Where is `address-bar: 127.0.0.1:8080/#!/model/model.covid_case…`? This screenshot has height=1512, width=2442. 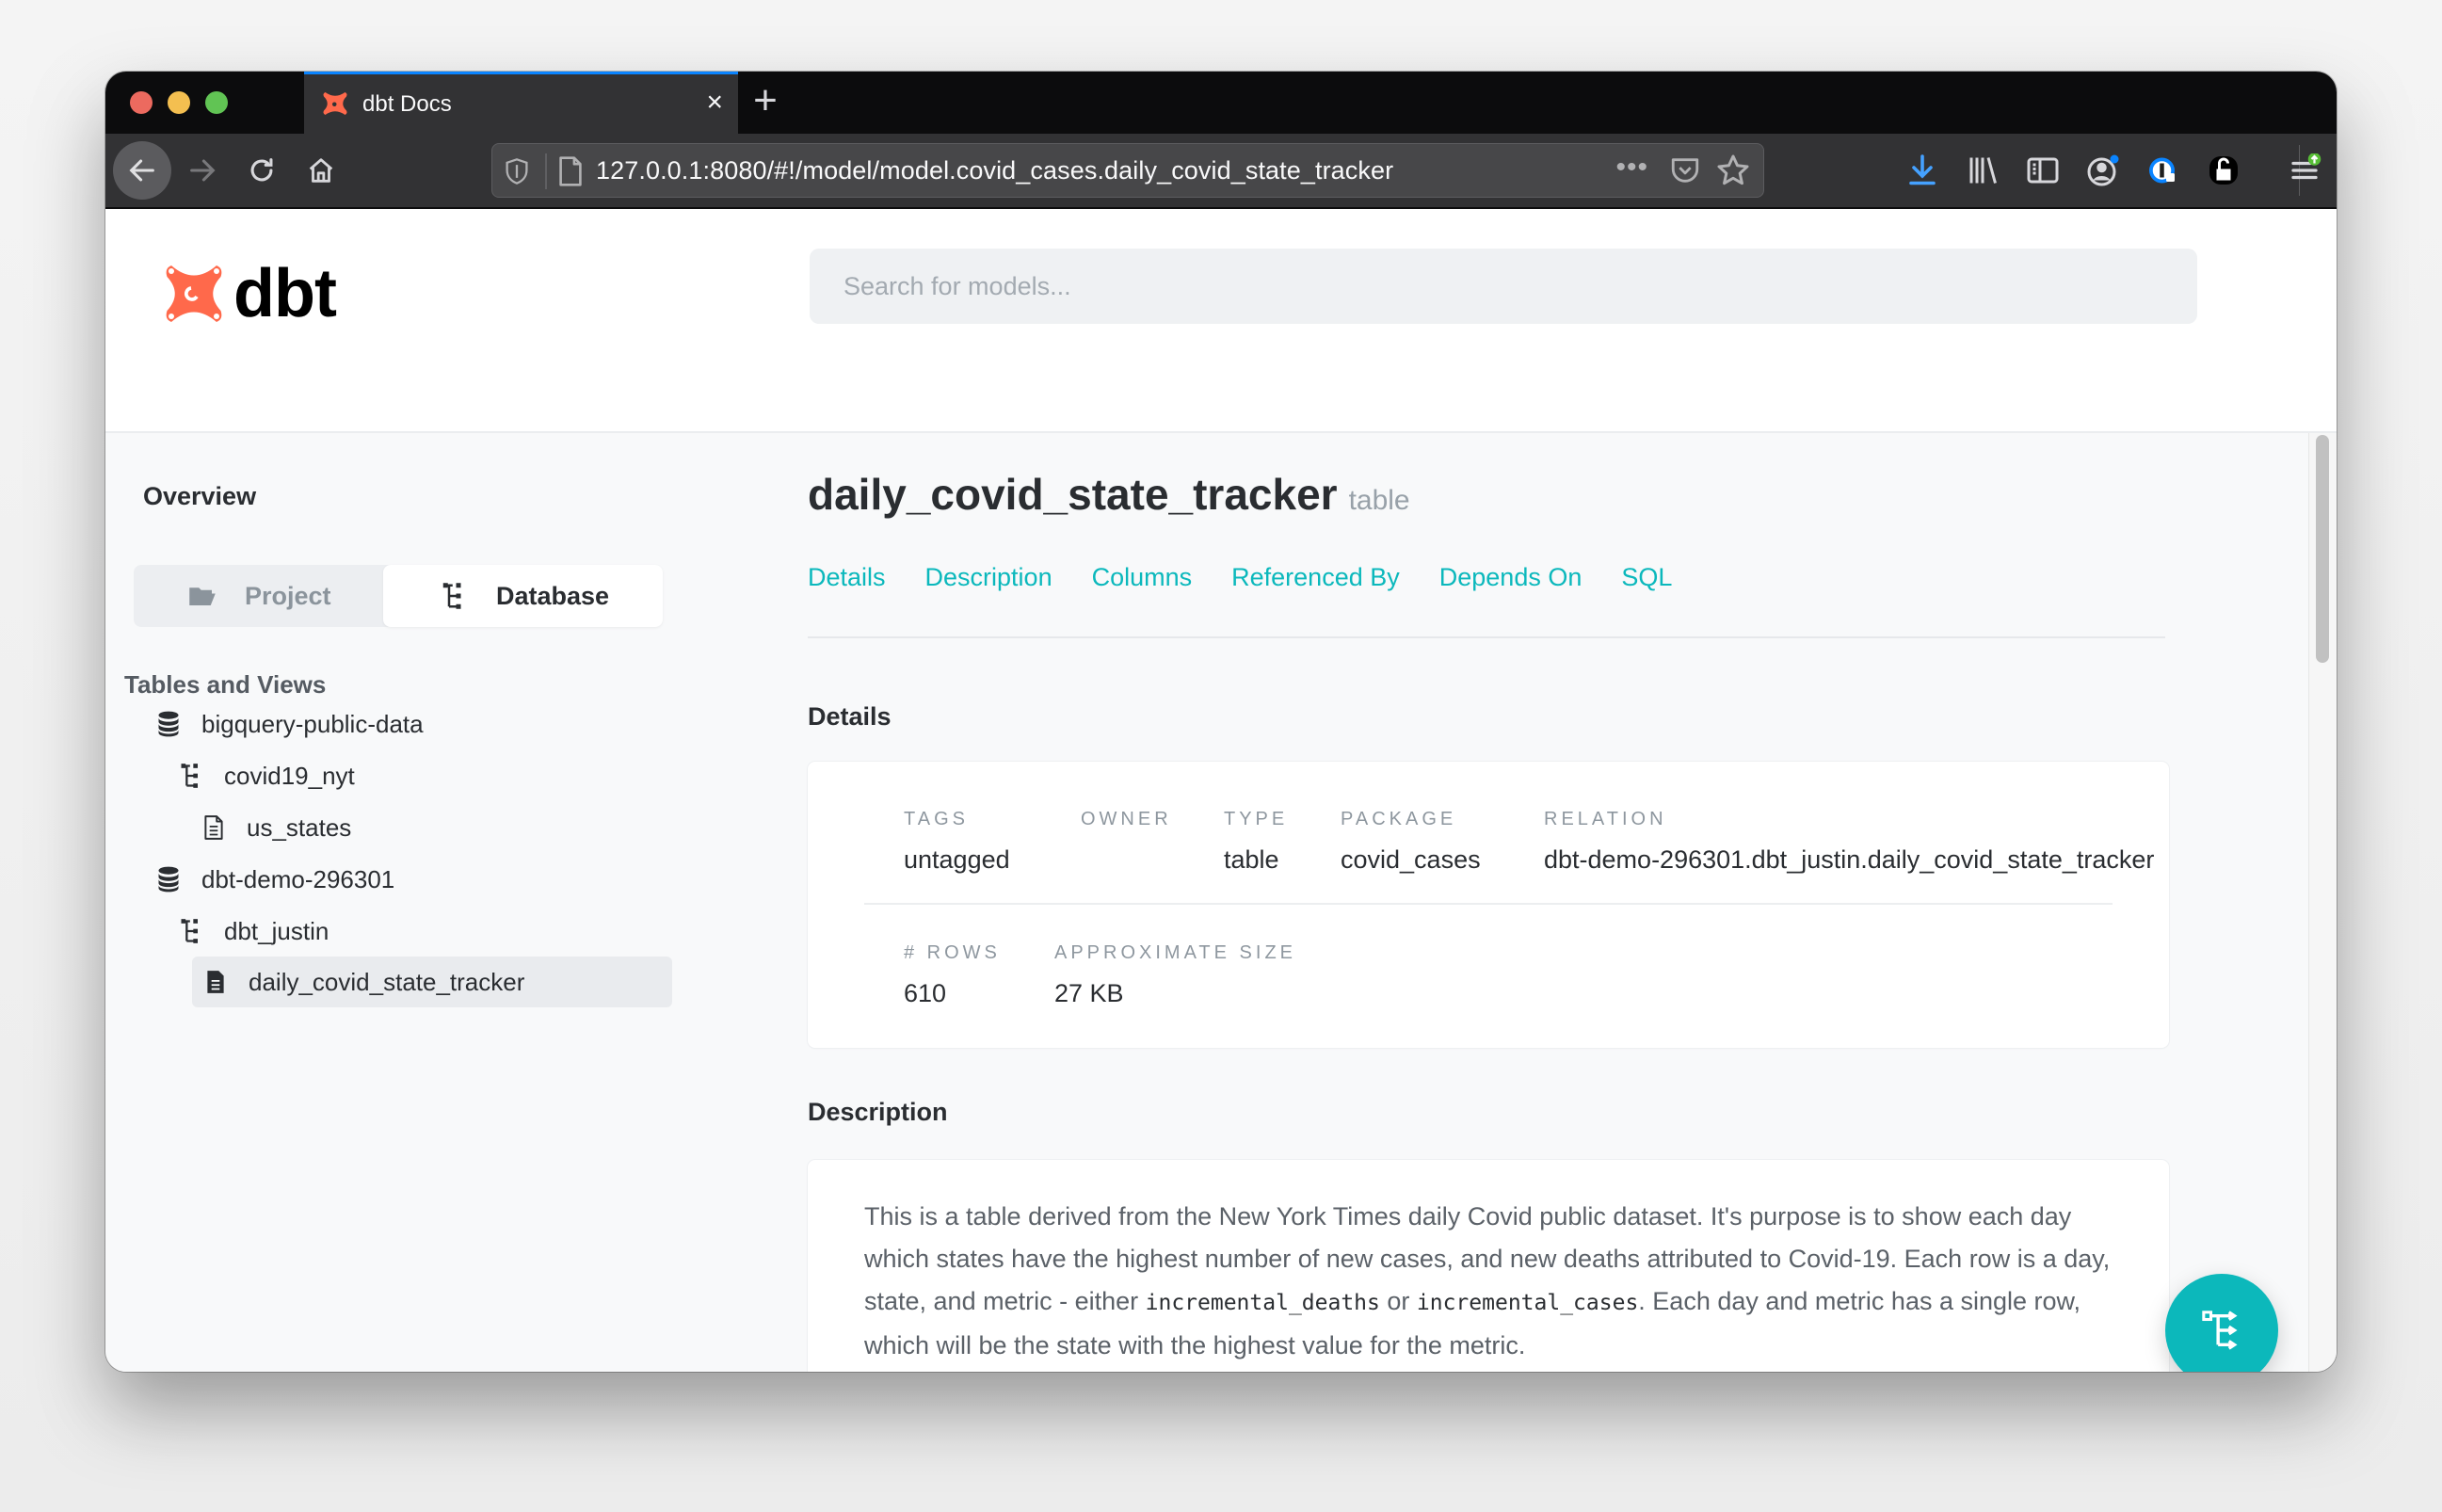
address-bar: 127.0.0.1:8080/#!/model/model.covid_case… is located at coordinates (1127, 170).